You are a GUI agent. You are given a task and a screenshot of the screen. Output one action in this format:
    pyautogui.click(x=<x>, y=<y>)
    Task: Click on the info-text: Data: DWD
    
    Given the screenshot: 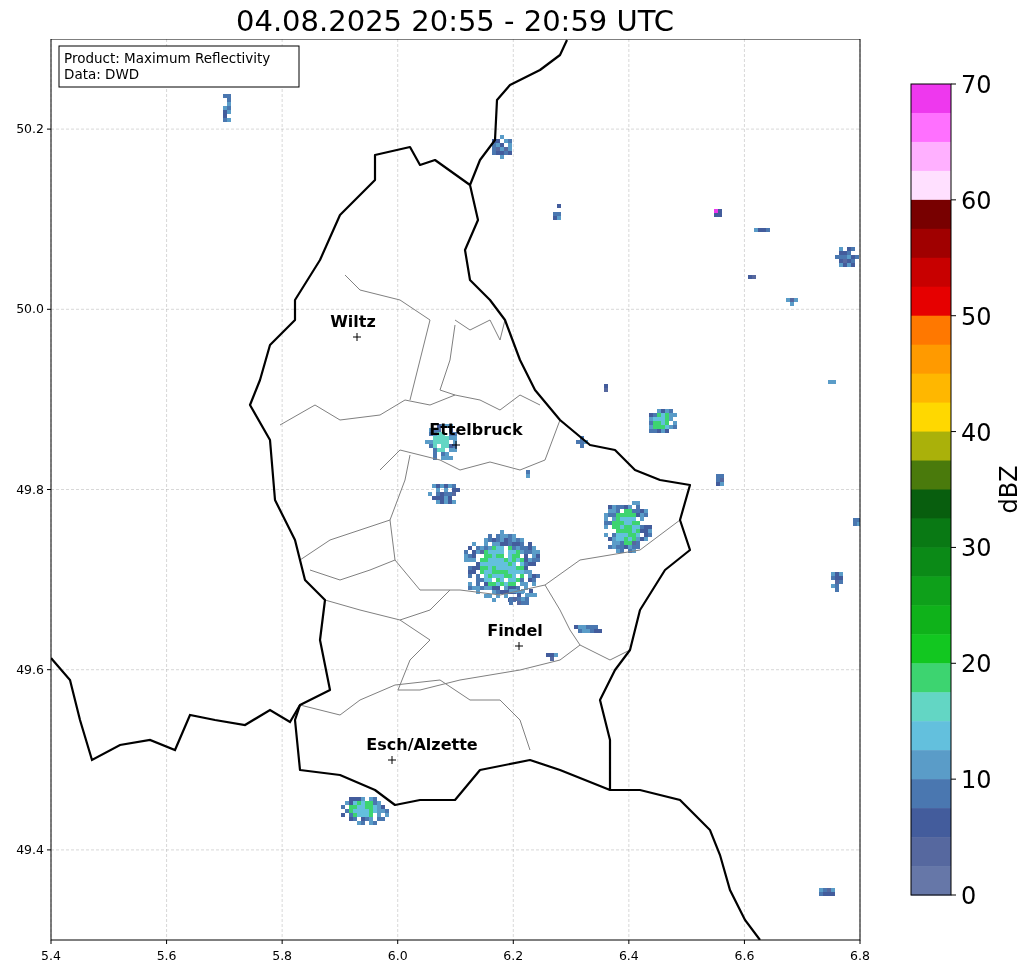 What is the action you would take?
    pyautogui.click(x=102, y=74)
    